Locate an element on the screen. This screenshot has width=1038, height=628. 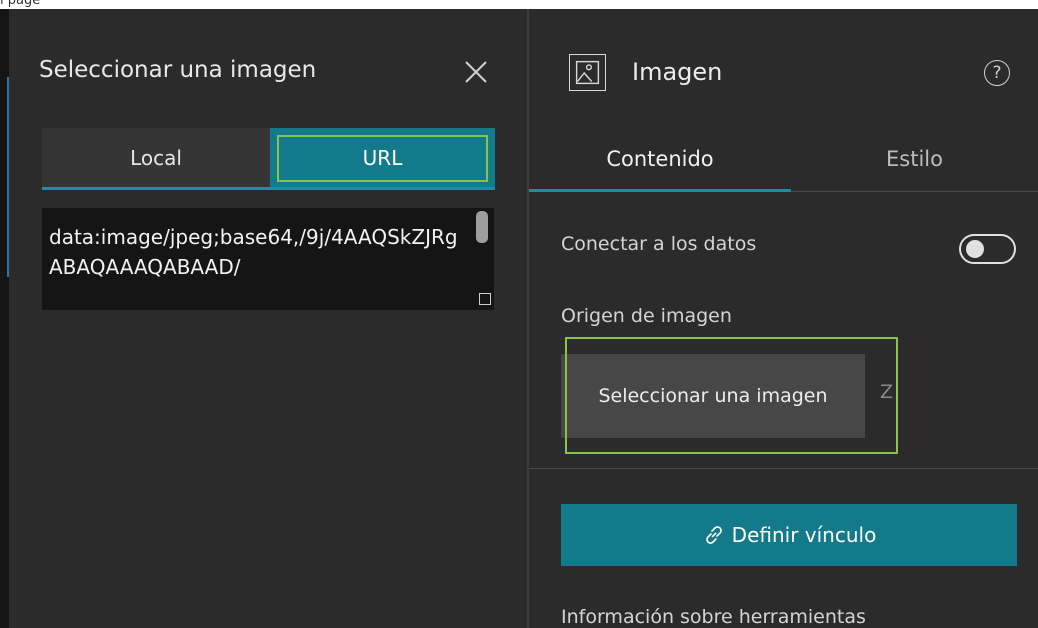
panel-title: Seleccionar una imagen is located at coordinates (178, 70).